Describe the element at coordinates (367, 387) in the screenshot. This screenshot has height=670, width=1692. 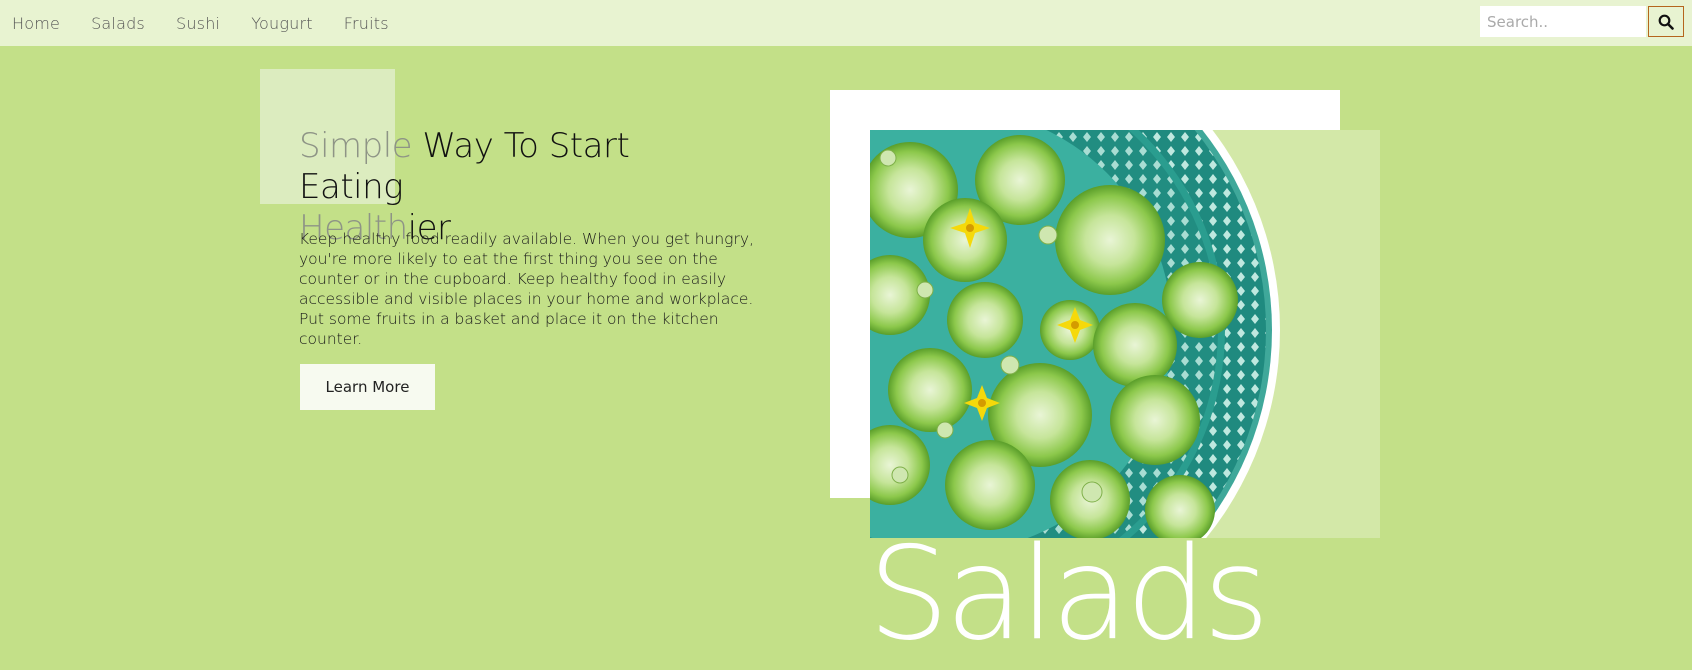
I see `learn-more-button: Learn More` at that location.